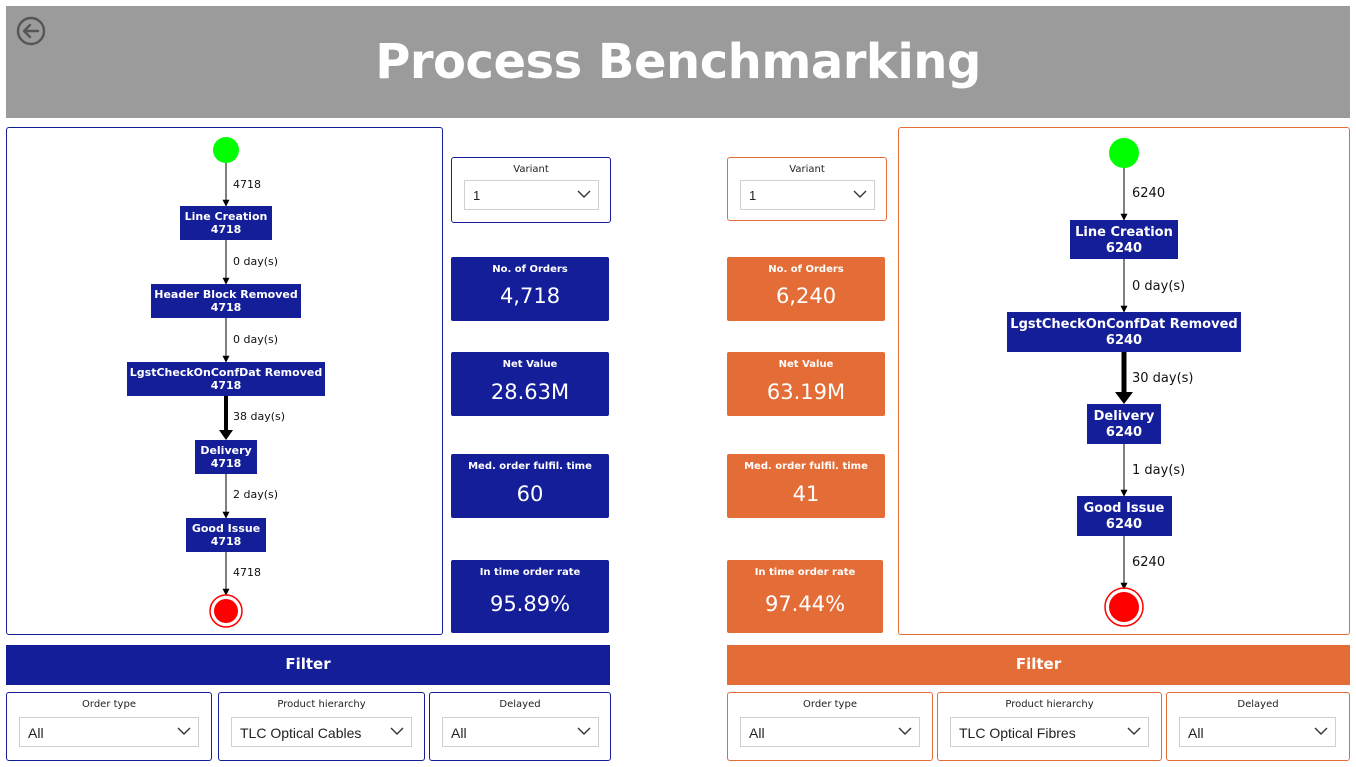  I want to click on activity-node: Line Creation 4718, so click(226, 223).